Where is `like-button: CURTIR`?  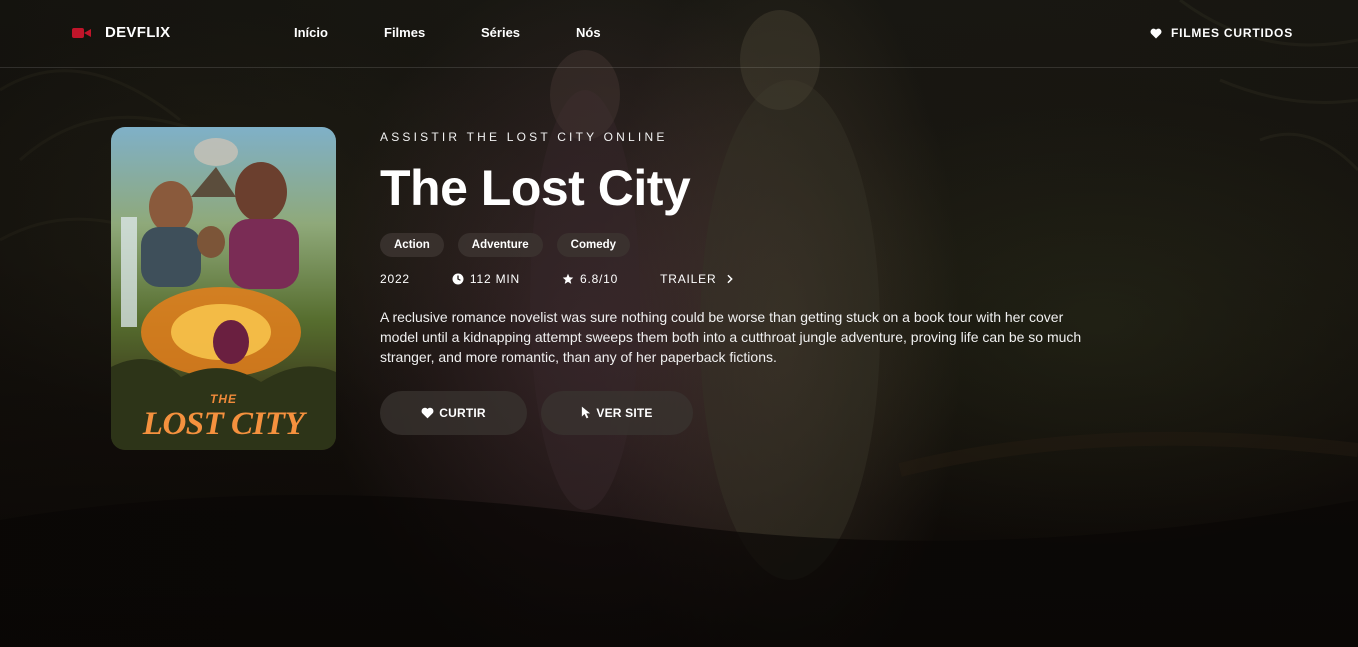 like-button: CURTIR is located at coordinates (453, 412).